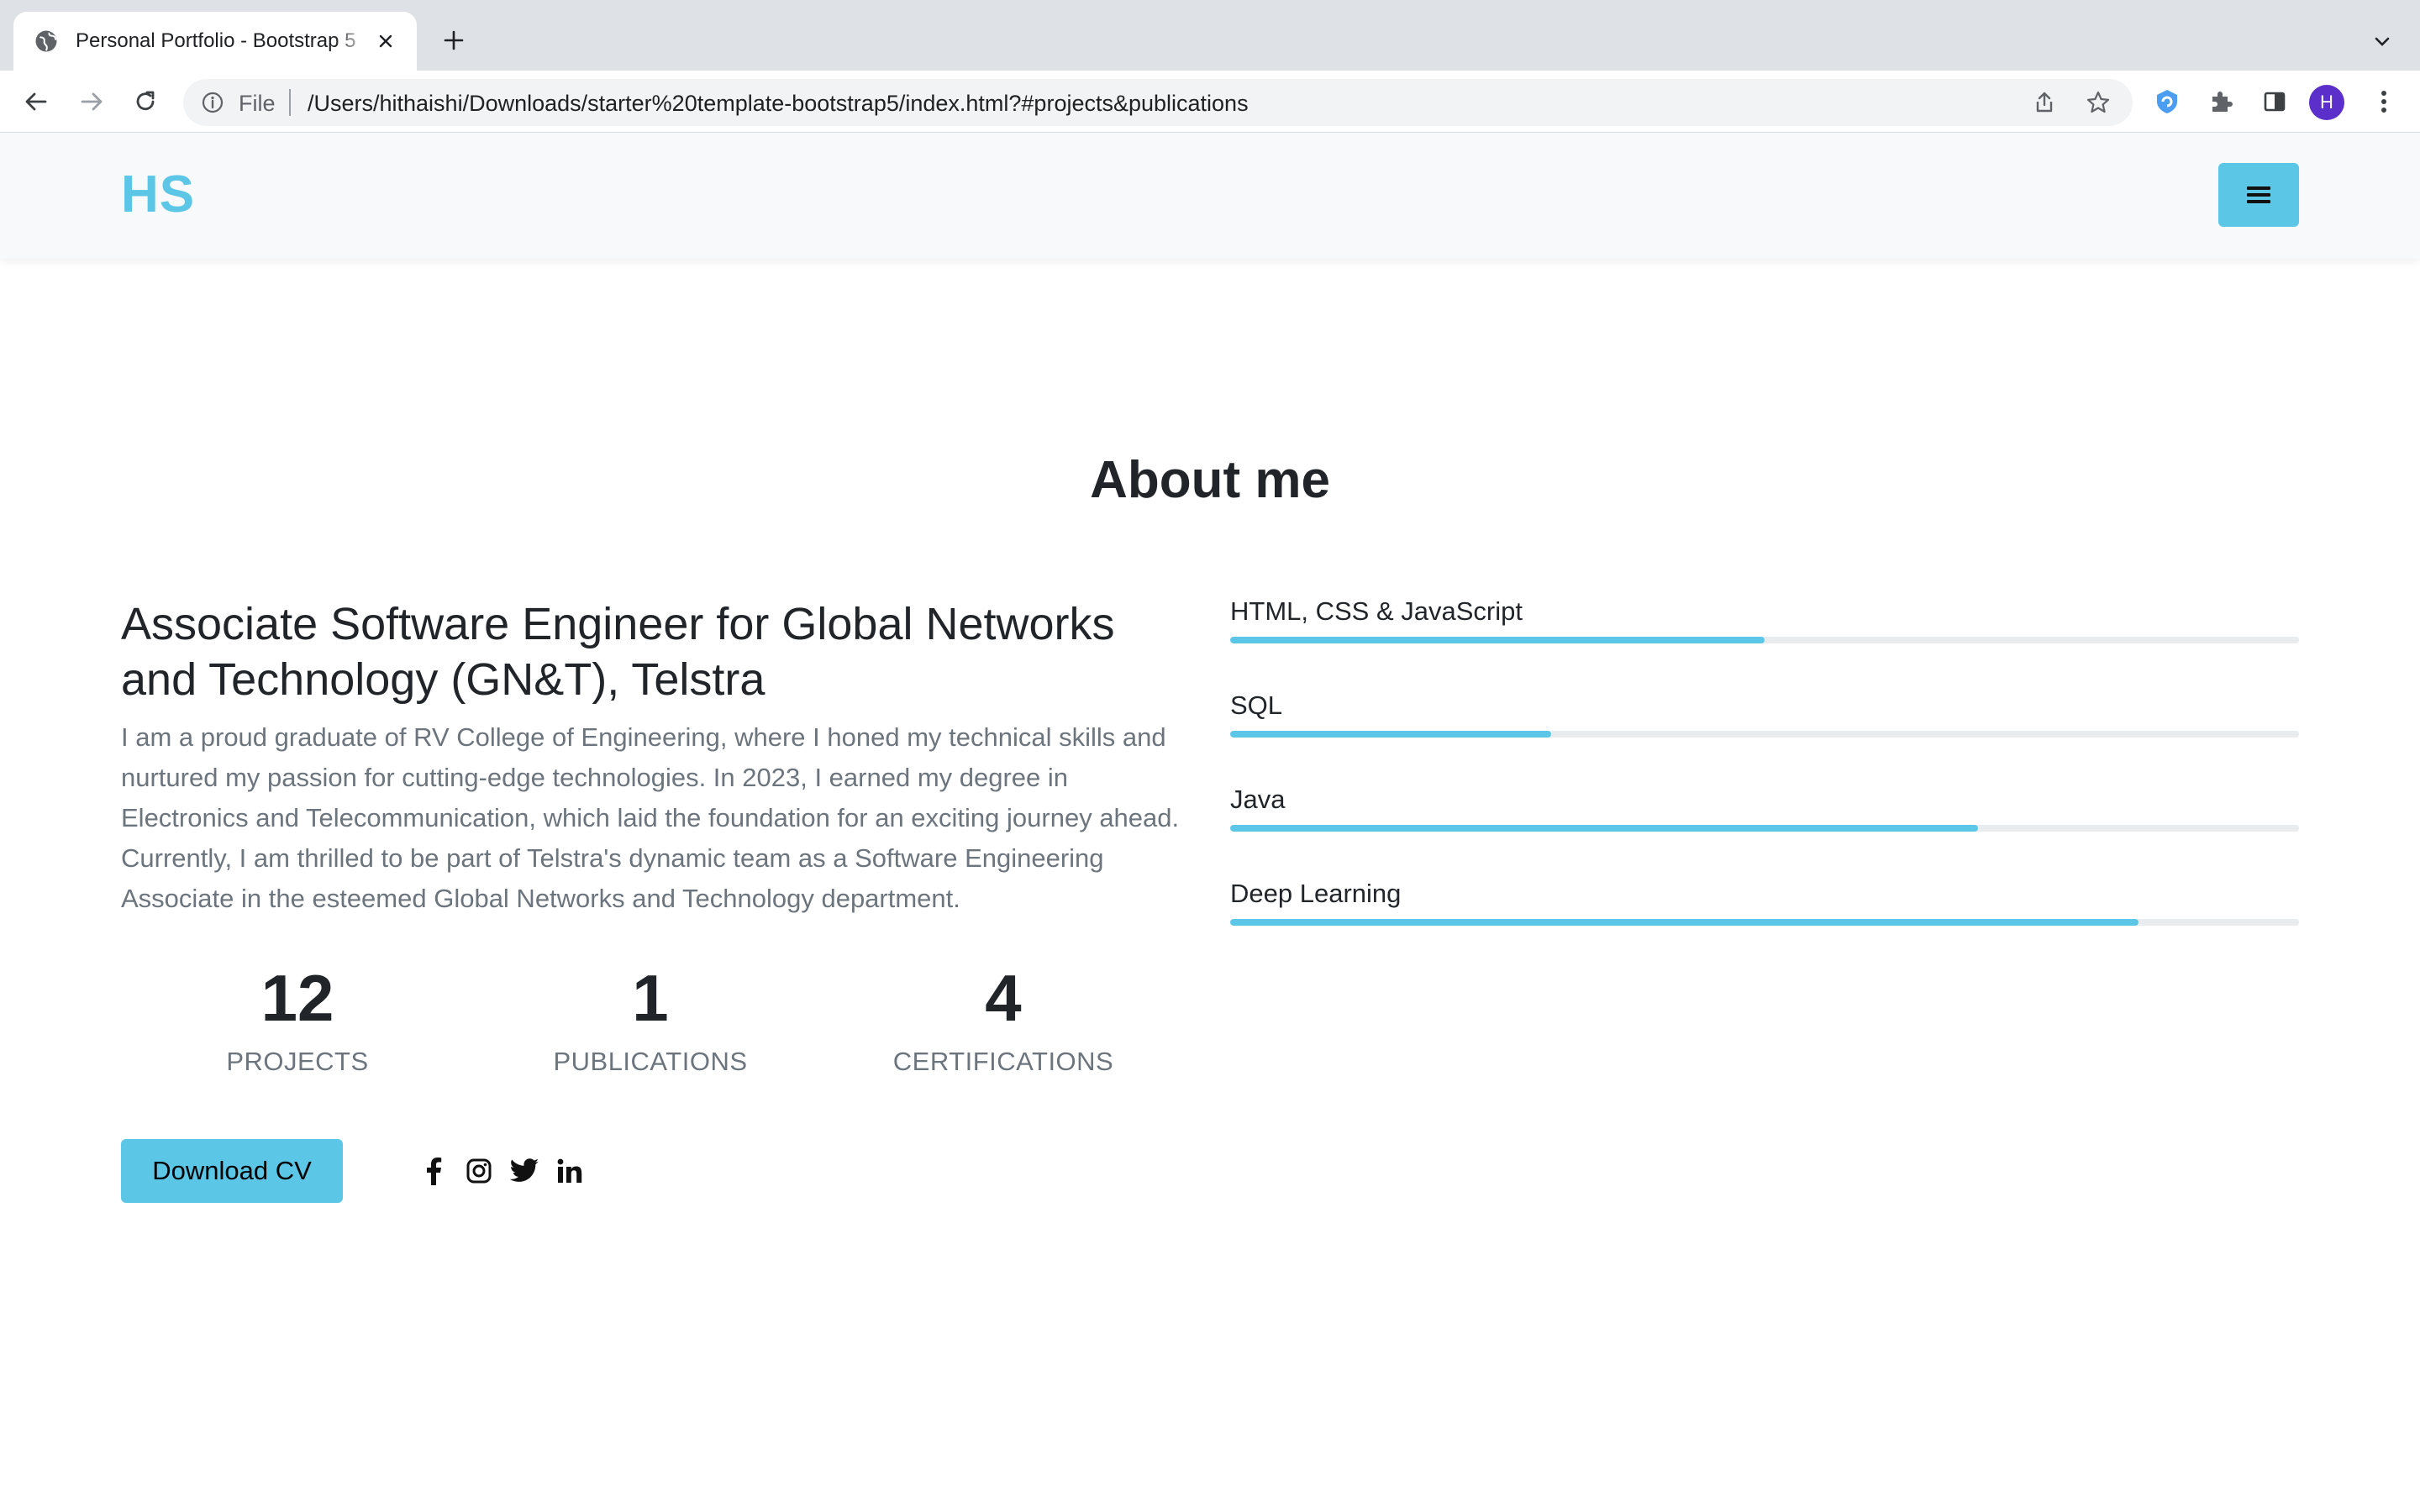  Describe the element at coordinates (257, 103) in the screenshot. I see `url-scheme-label: File` at that location.